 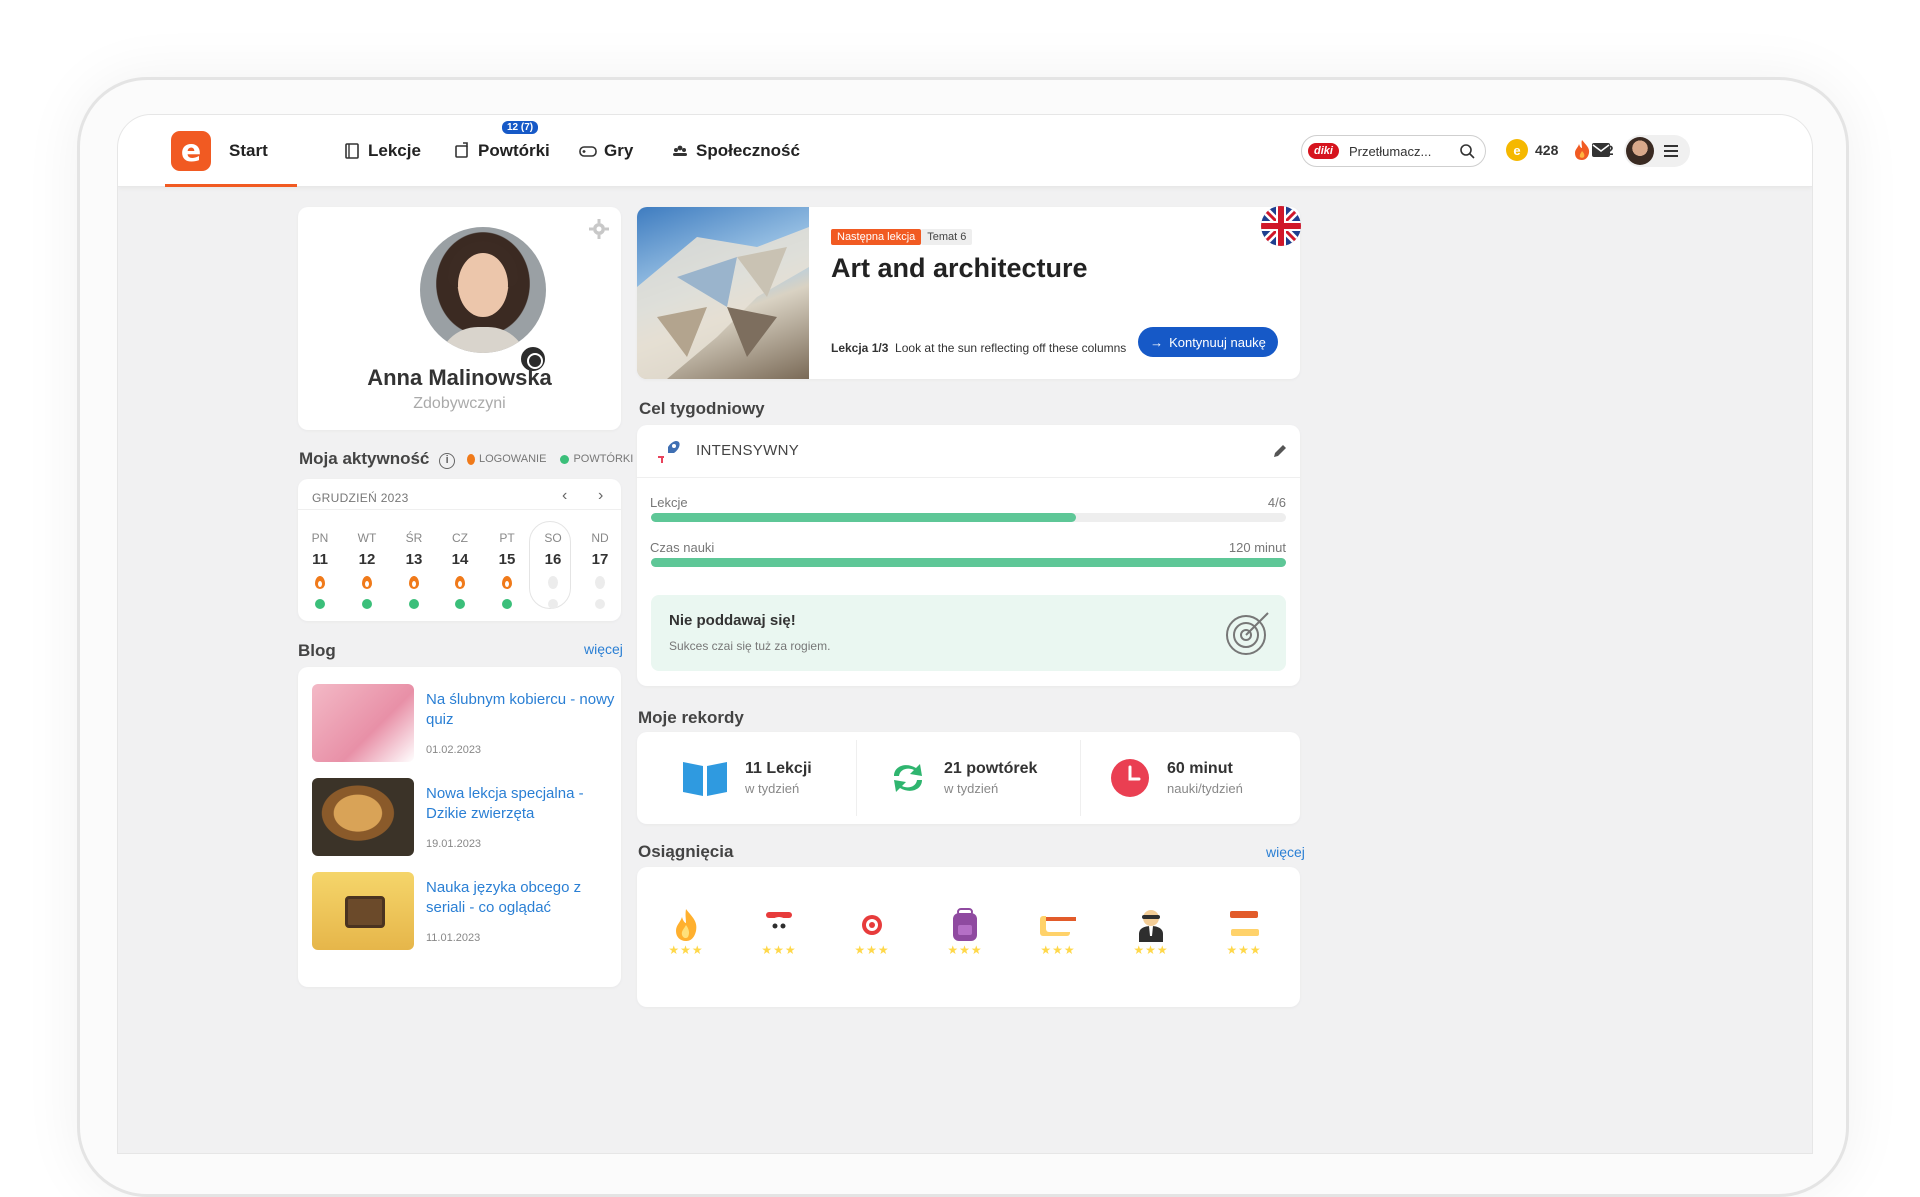 I want to click on clock-icon, so click(x=1130, y=778).